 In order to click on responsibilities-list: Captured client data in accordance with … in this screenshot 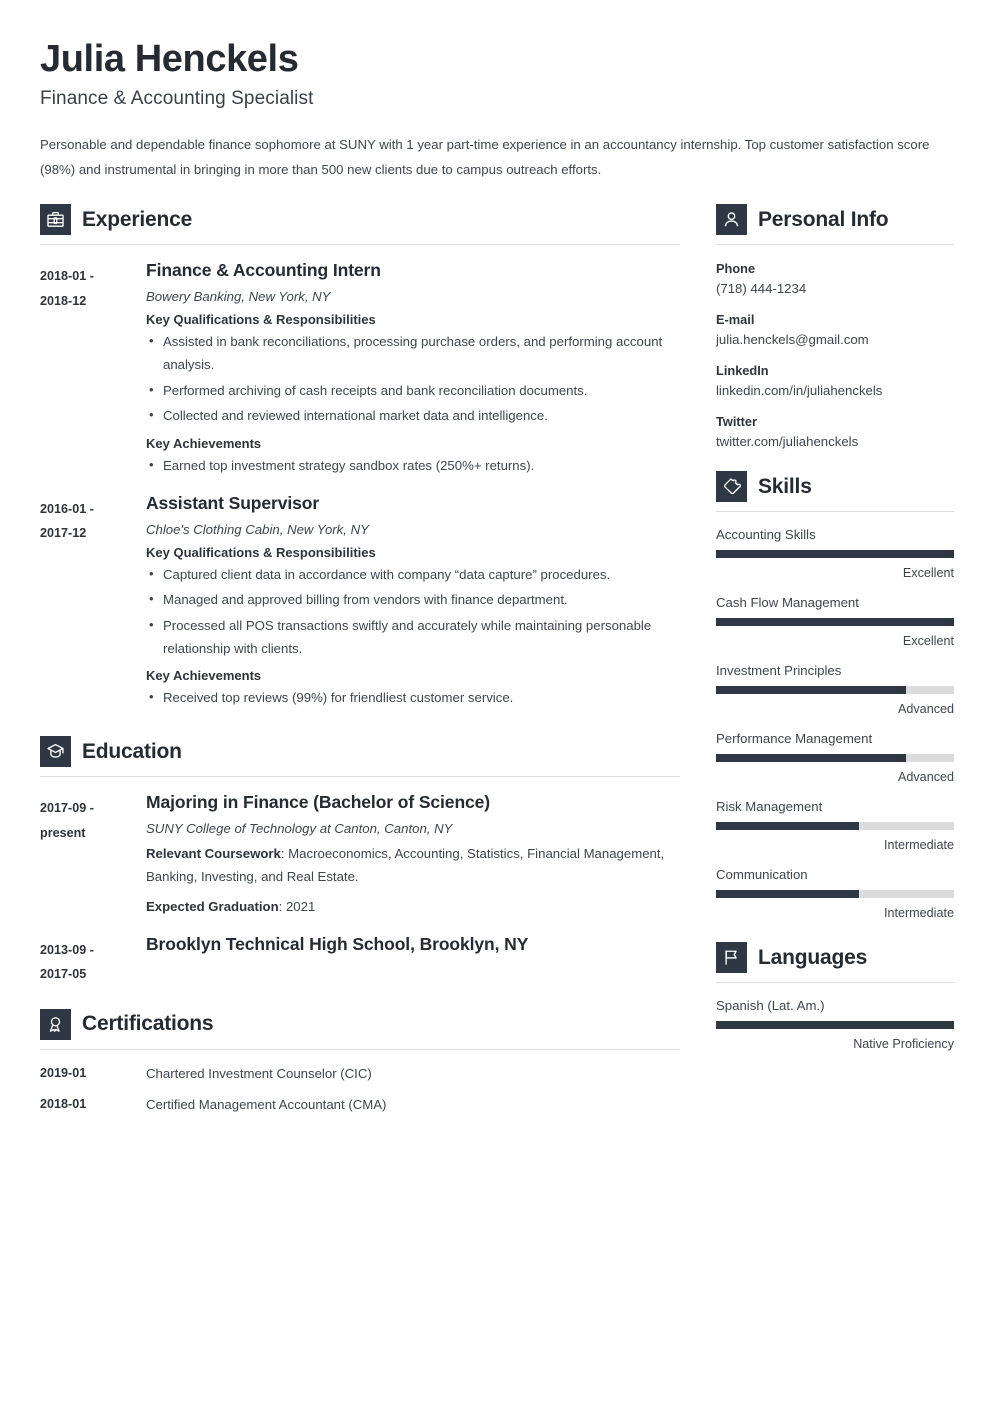, I will do `click(413, 612)`.